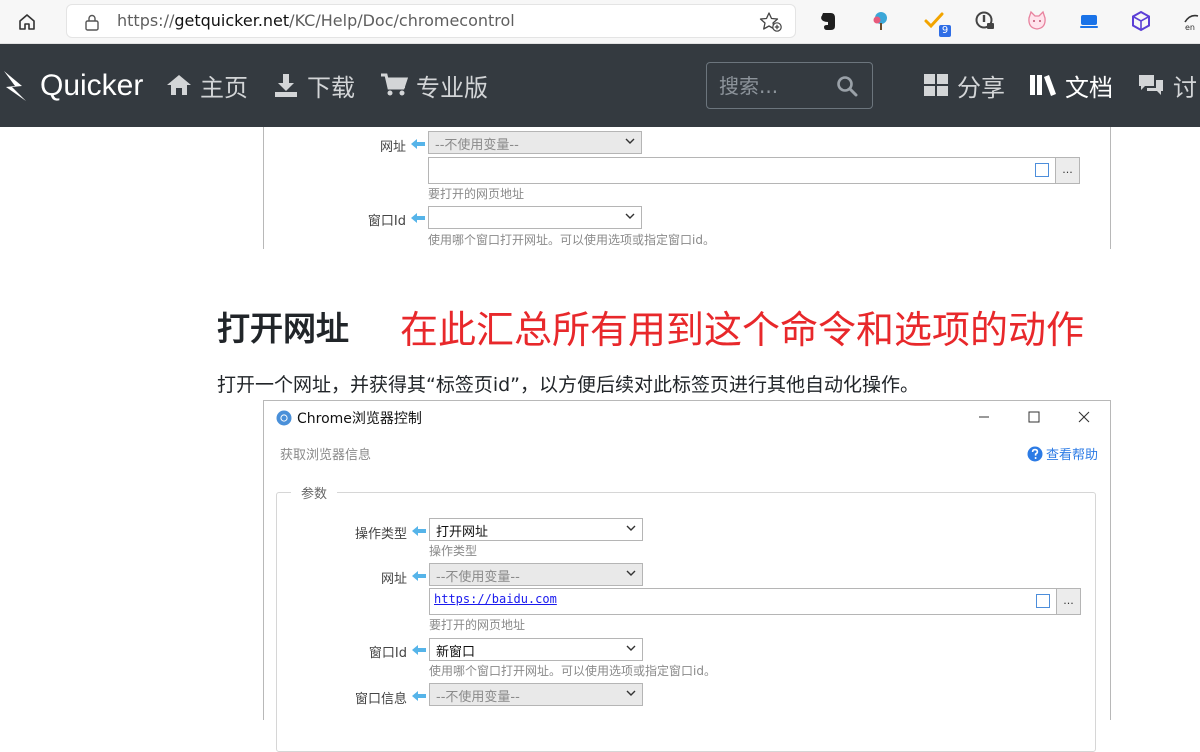 Image resolution: width=1200 pixels, height=752 pixels. Describe the element at coordinates (847, 86) in the screenshot. I see `search-icon` at that location.